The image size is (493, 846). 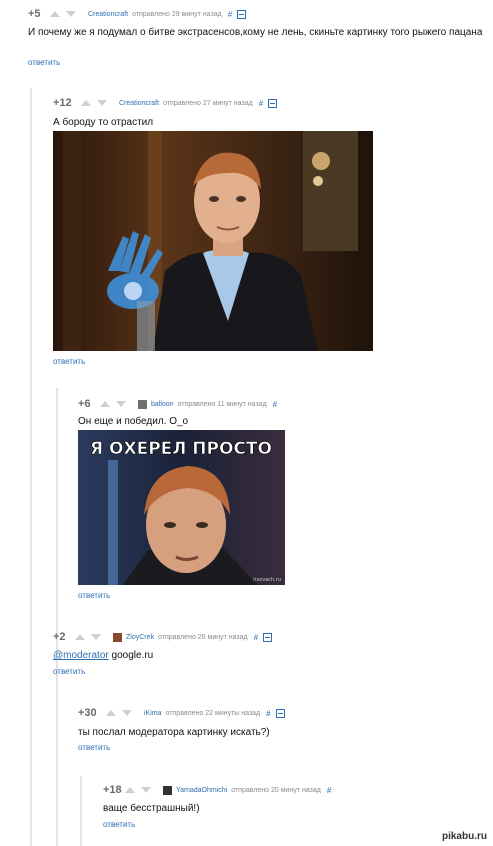 I want to click on comment-text: @moderator google.ru, so click(x=103, y=656).